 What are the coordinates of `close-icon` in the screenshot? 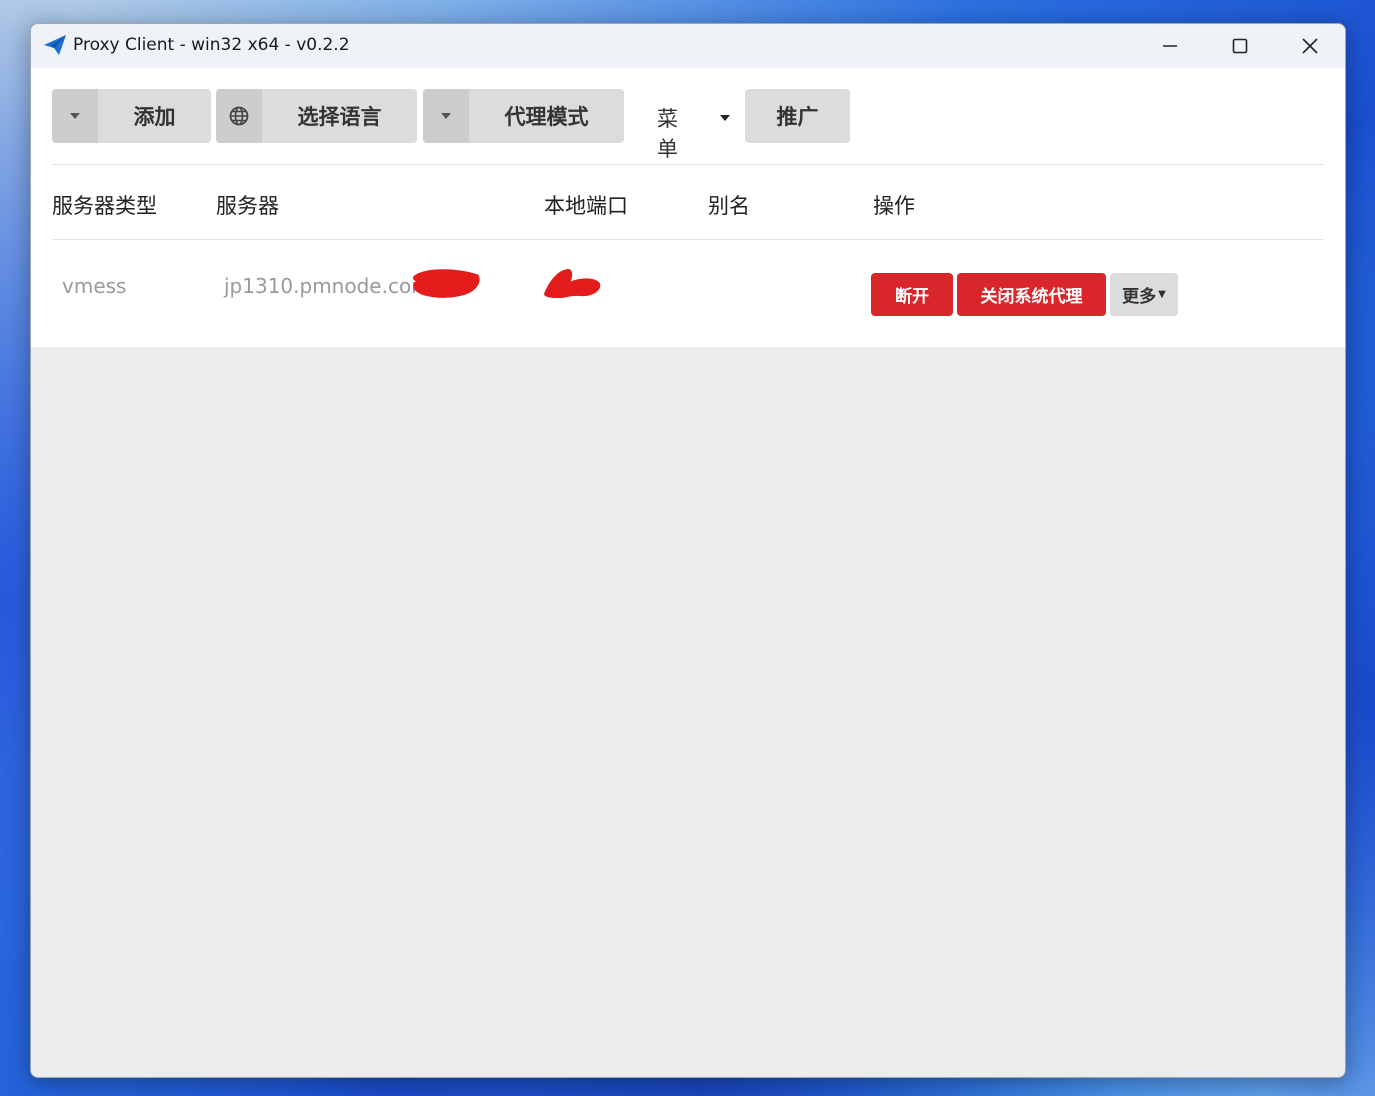 It's located at (1310, 46).